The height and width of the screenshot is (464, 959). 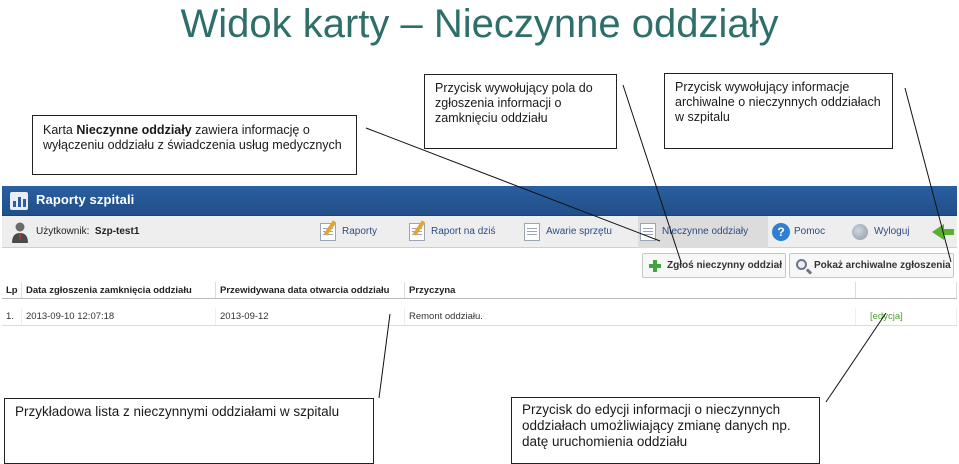 I want to click on user-label: Użytkownik: Szp-test1, so click(x=87, y=231).